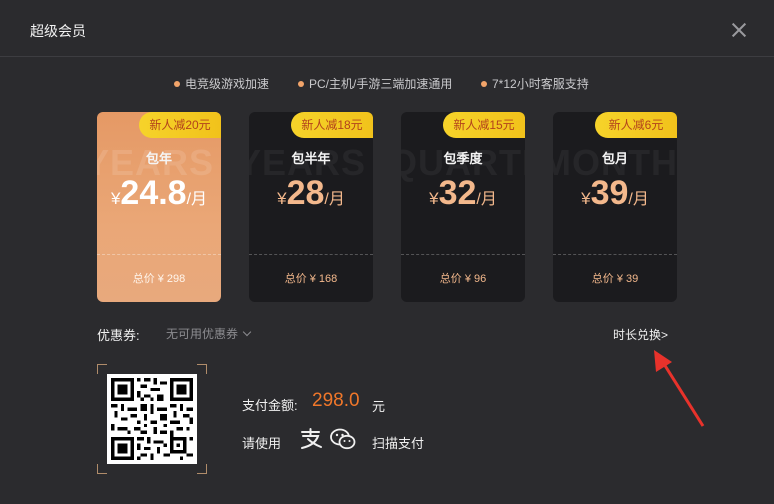 Image resolution: width=774 pixels, height=504 pixels. What do you see at coordinates (332, 125) in the screenshot?
I see `discount-badge: 新人减18元` at bounding box center [332, 125].